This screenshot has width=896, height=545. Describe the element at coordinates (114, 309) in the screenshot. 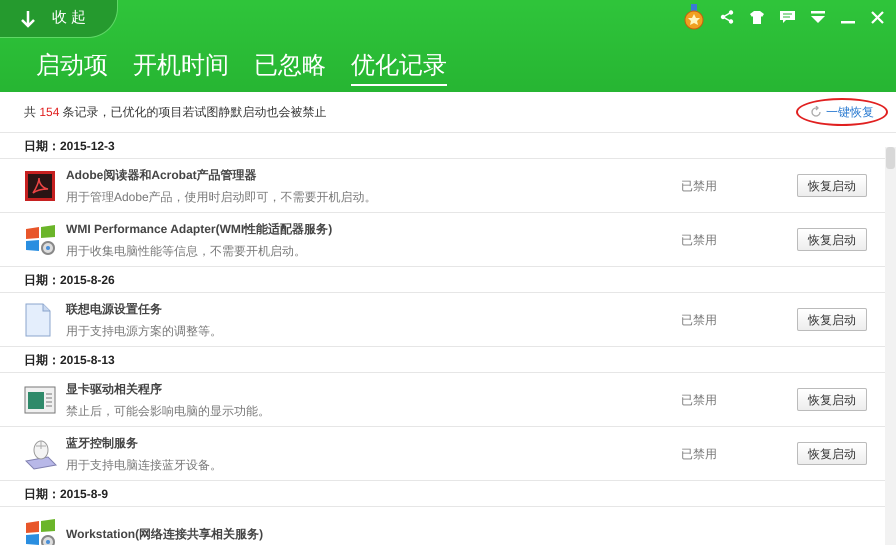

I see `item-title: 联想电源设置任务` at that location.